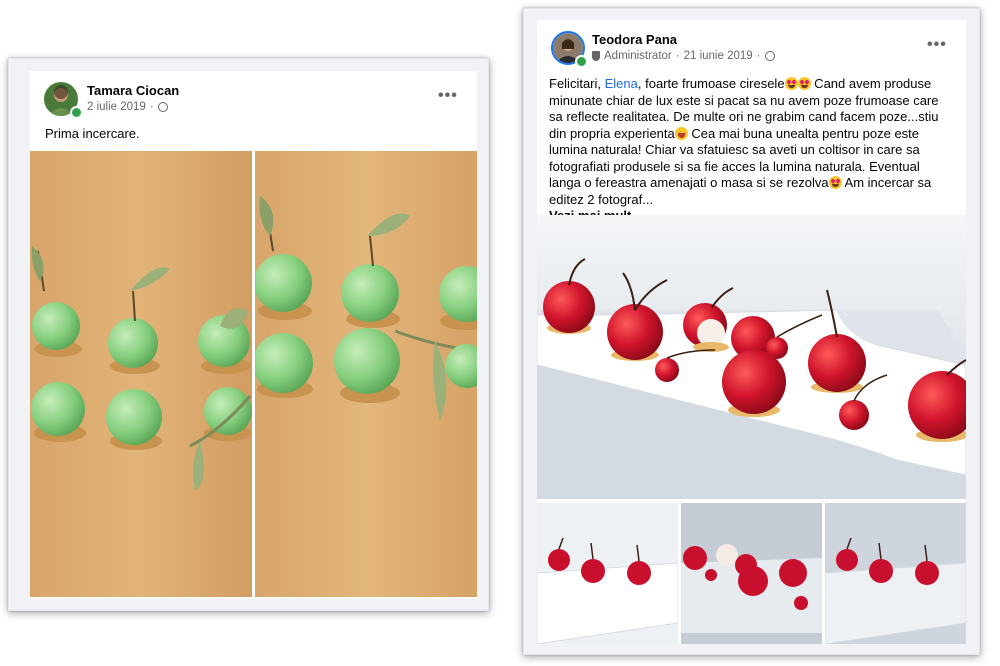  What do you see at coordinates (92, 133) in the screenshot?
I see `post-text: Prima incercare.` at bounding box center [92, 133].